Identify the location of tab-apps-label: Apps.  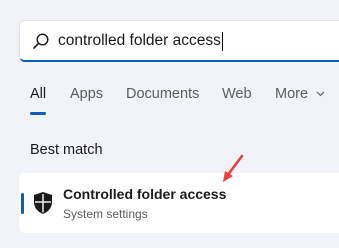
(87, 94).